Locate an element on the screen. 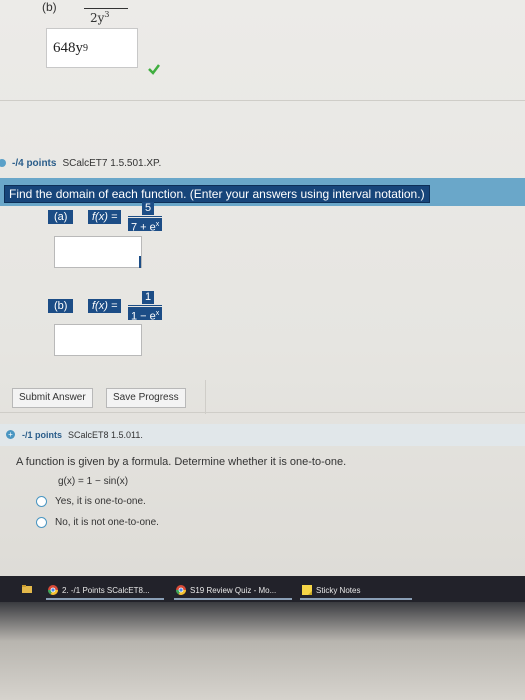  file-explorer-icon is located at coordinates (27, 589).